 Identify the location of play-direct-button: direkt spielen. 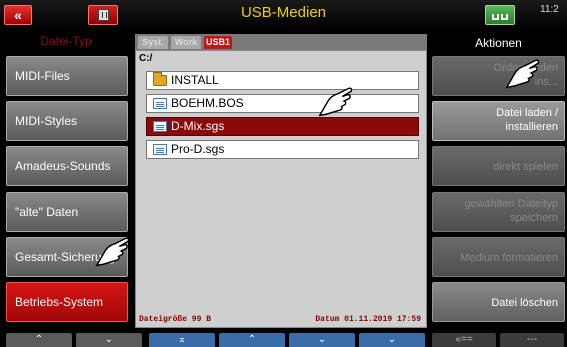
(498, 166).